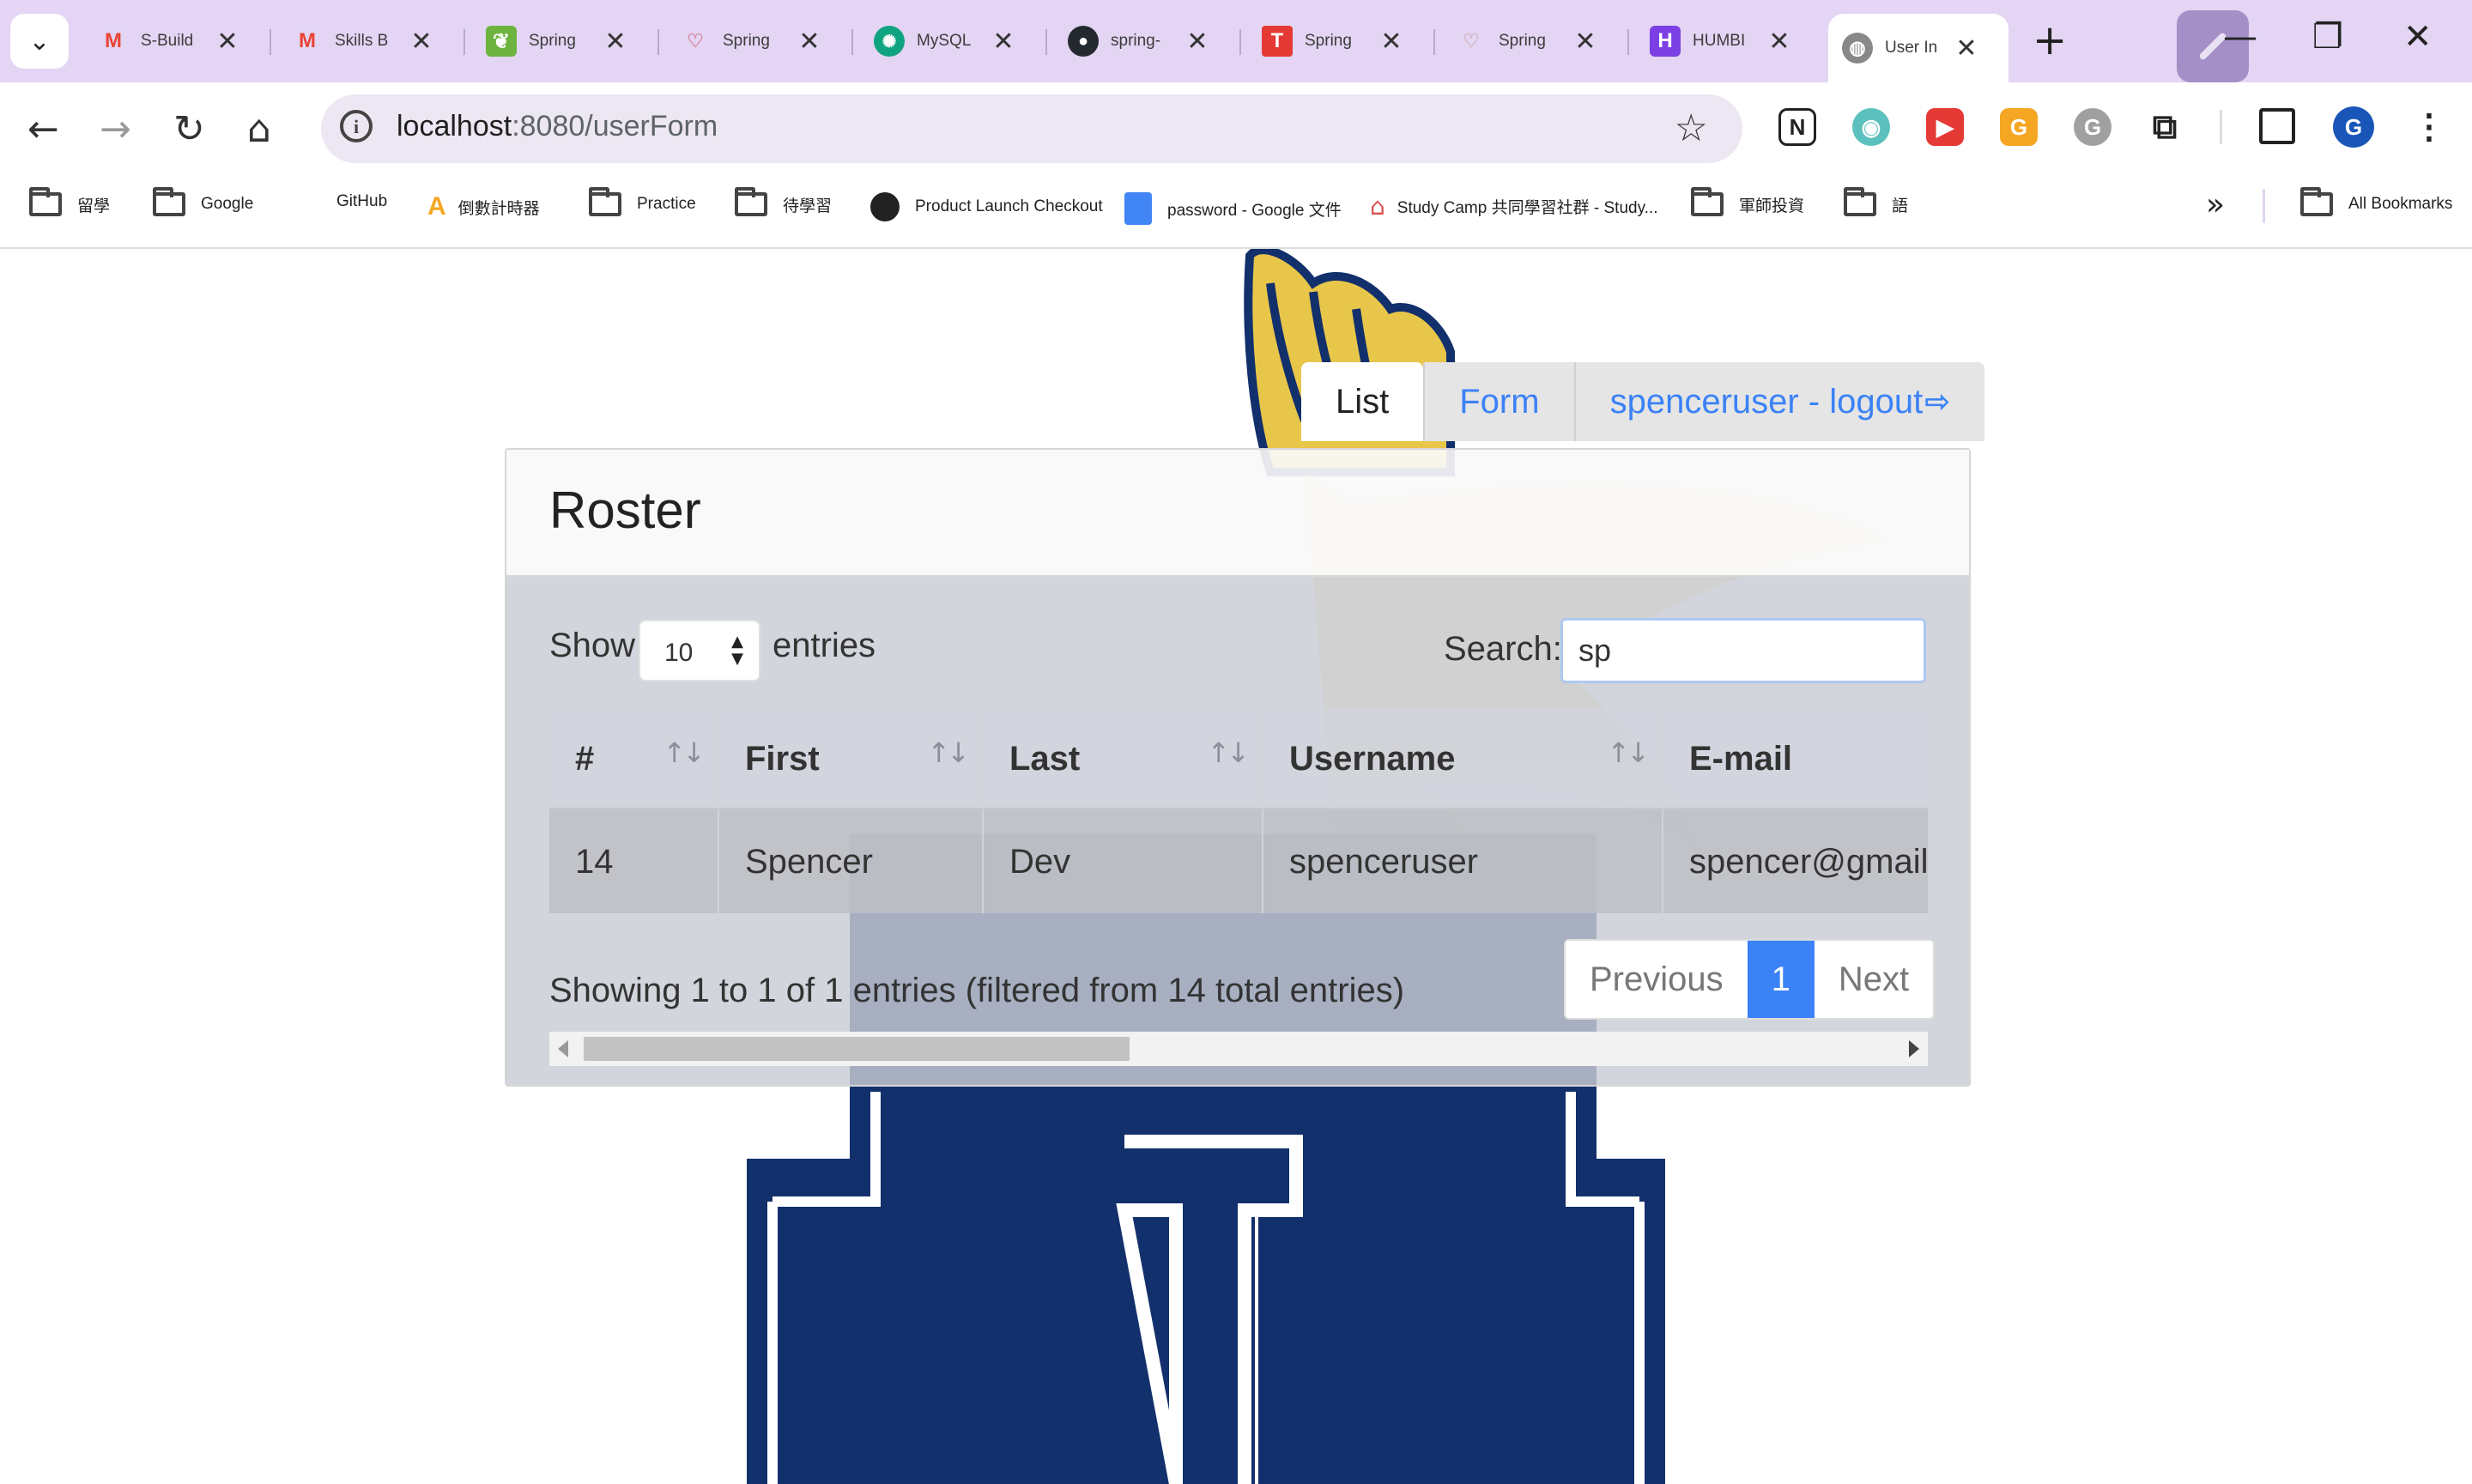  What do you see at coordinates (1779, 401) in the screenshot?
I see `logout-link: spenceruser - logout ⇨` at bounding box center [1779, 401].